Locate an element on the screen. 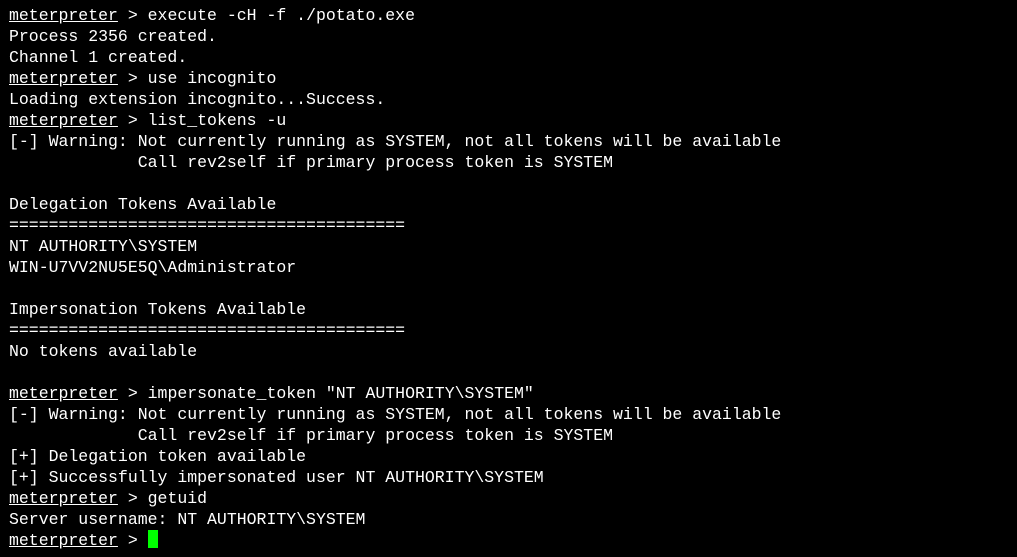 This screenshot has width=1017, height=557. output-line: Channel 1 created. is located at coordinates (98, 57).